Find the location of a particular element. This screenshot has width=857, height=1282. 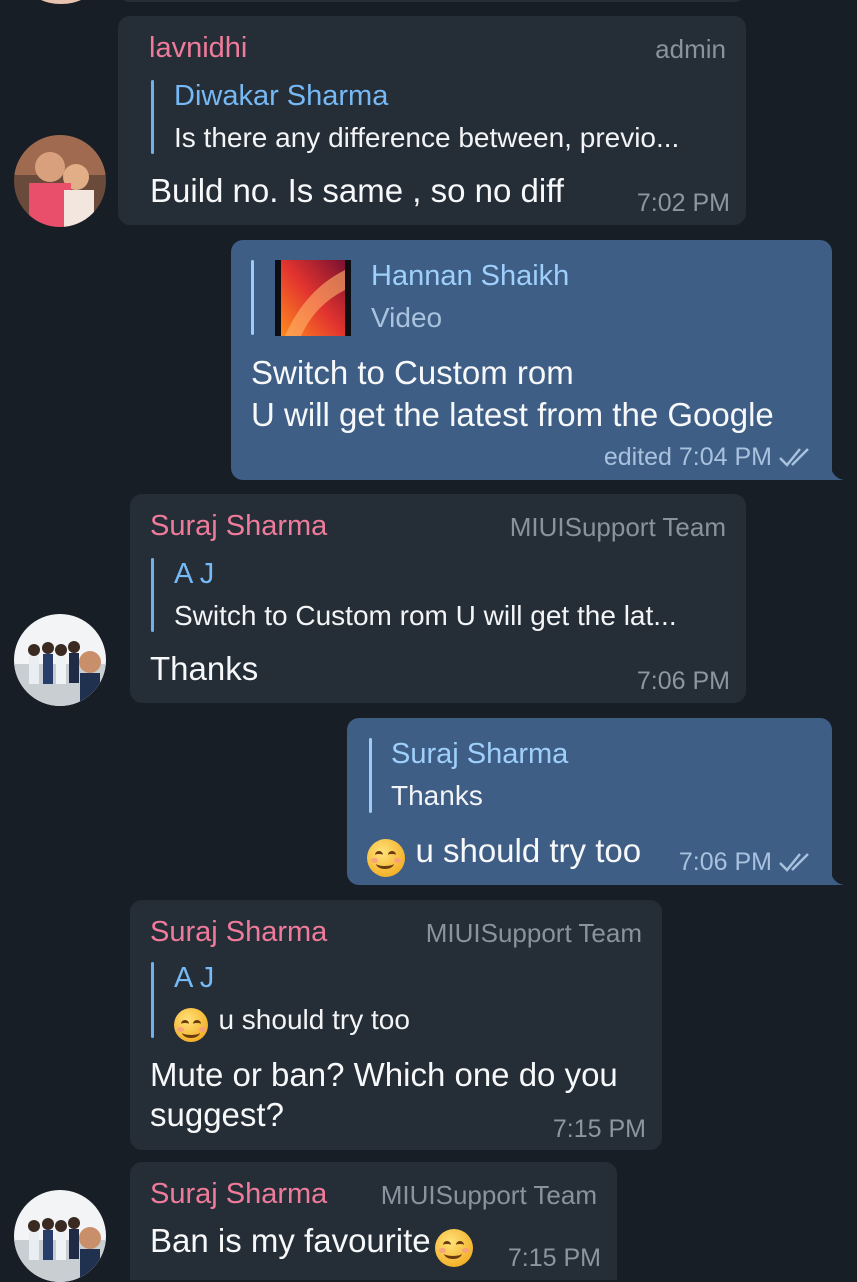

message-text: Build no. Is same , so no diff is located at coordinates (357, 190).